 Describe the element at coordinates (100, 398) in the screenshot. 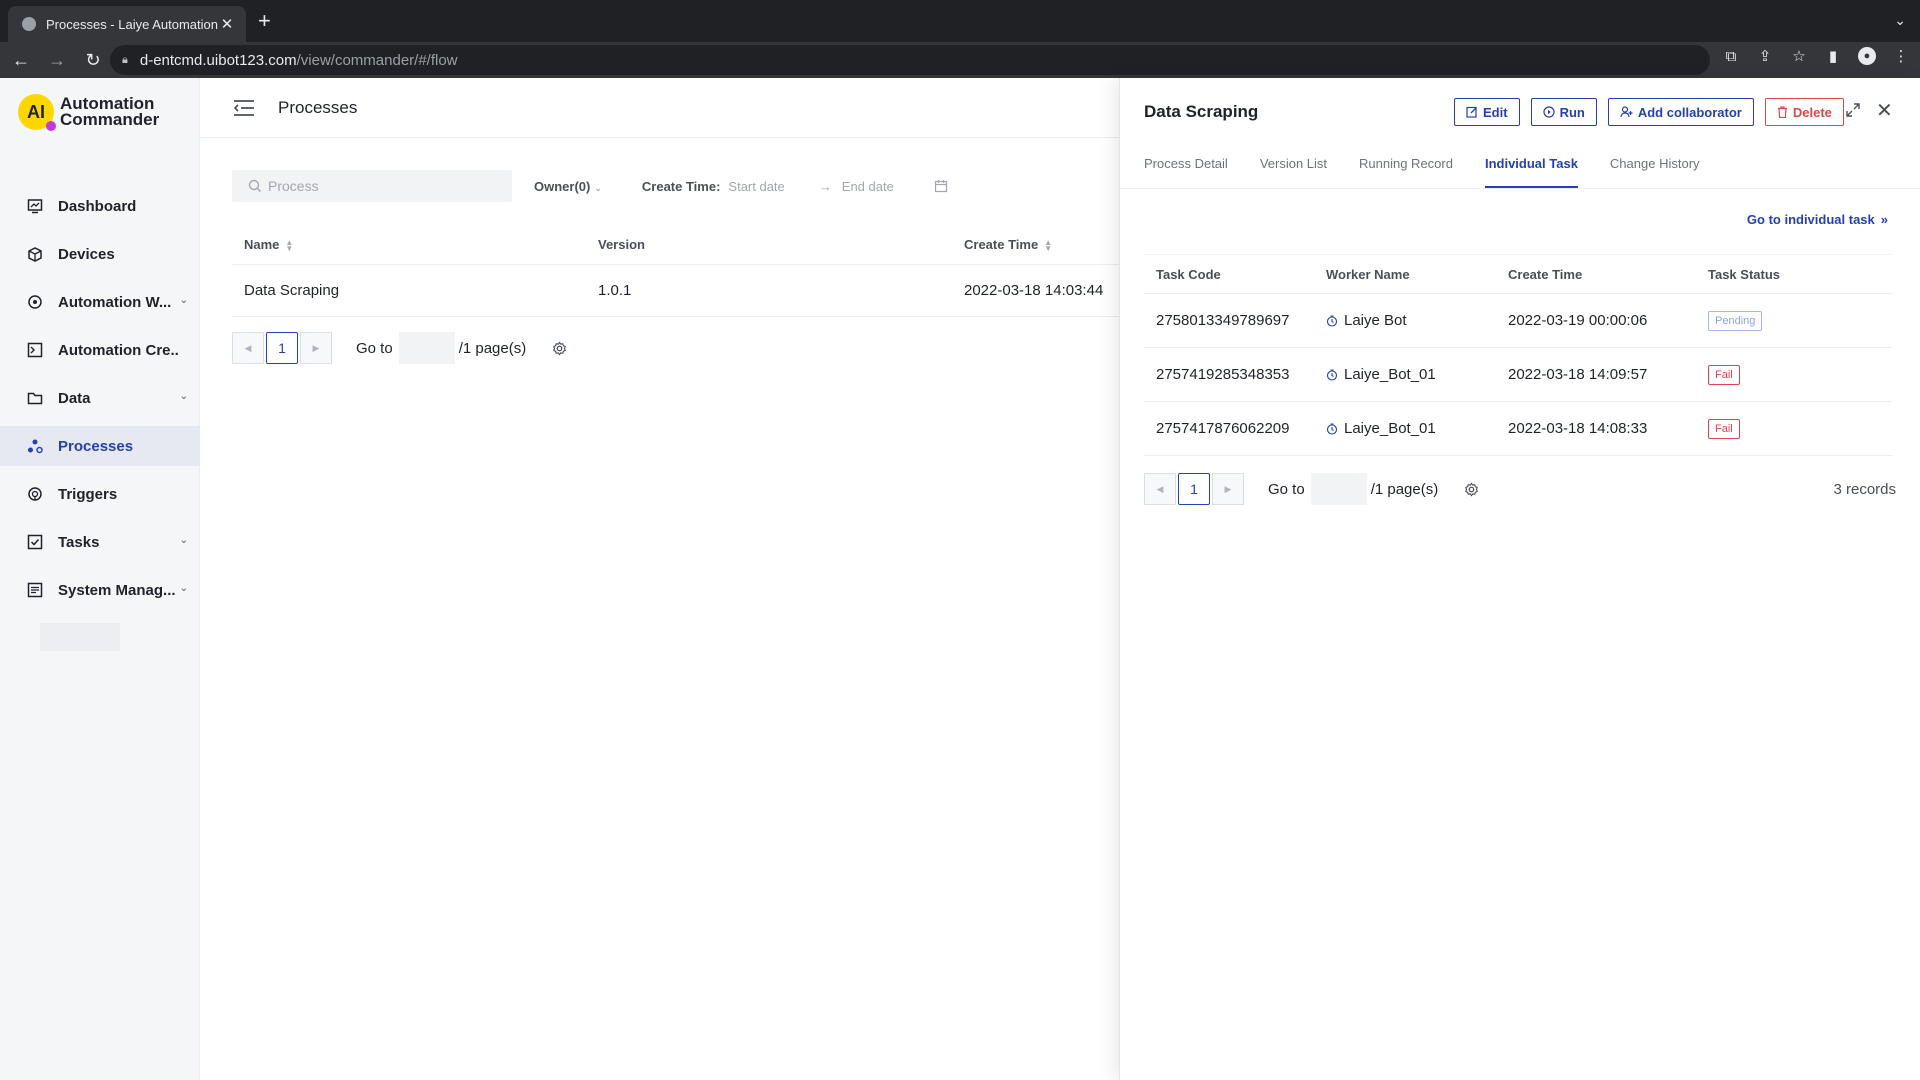

I see `sidebar-item-data: Data ⌄` at that location.